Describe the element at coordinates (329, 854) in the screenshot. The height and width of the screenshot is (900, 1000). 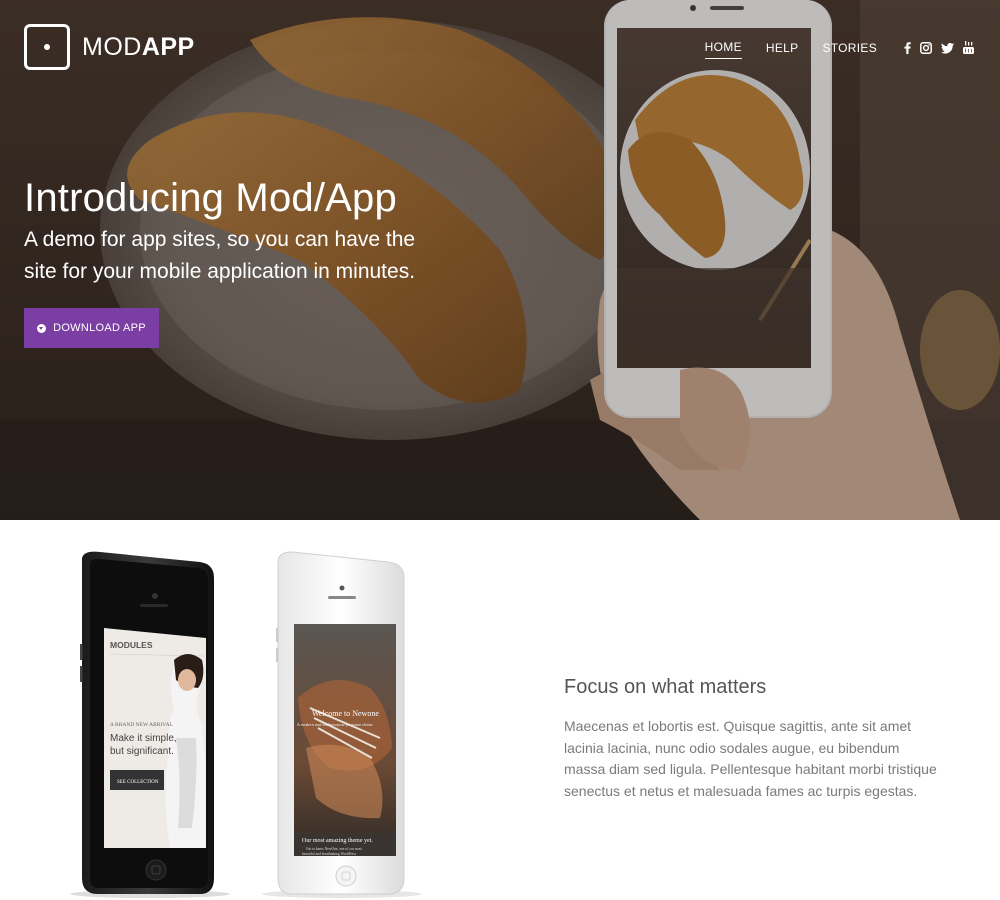
I see `right-phone-body-2: beautiful and breathtaking WordPress` at that location.